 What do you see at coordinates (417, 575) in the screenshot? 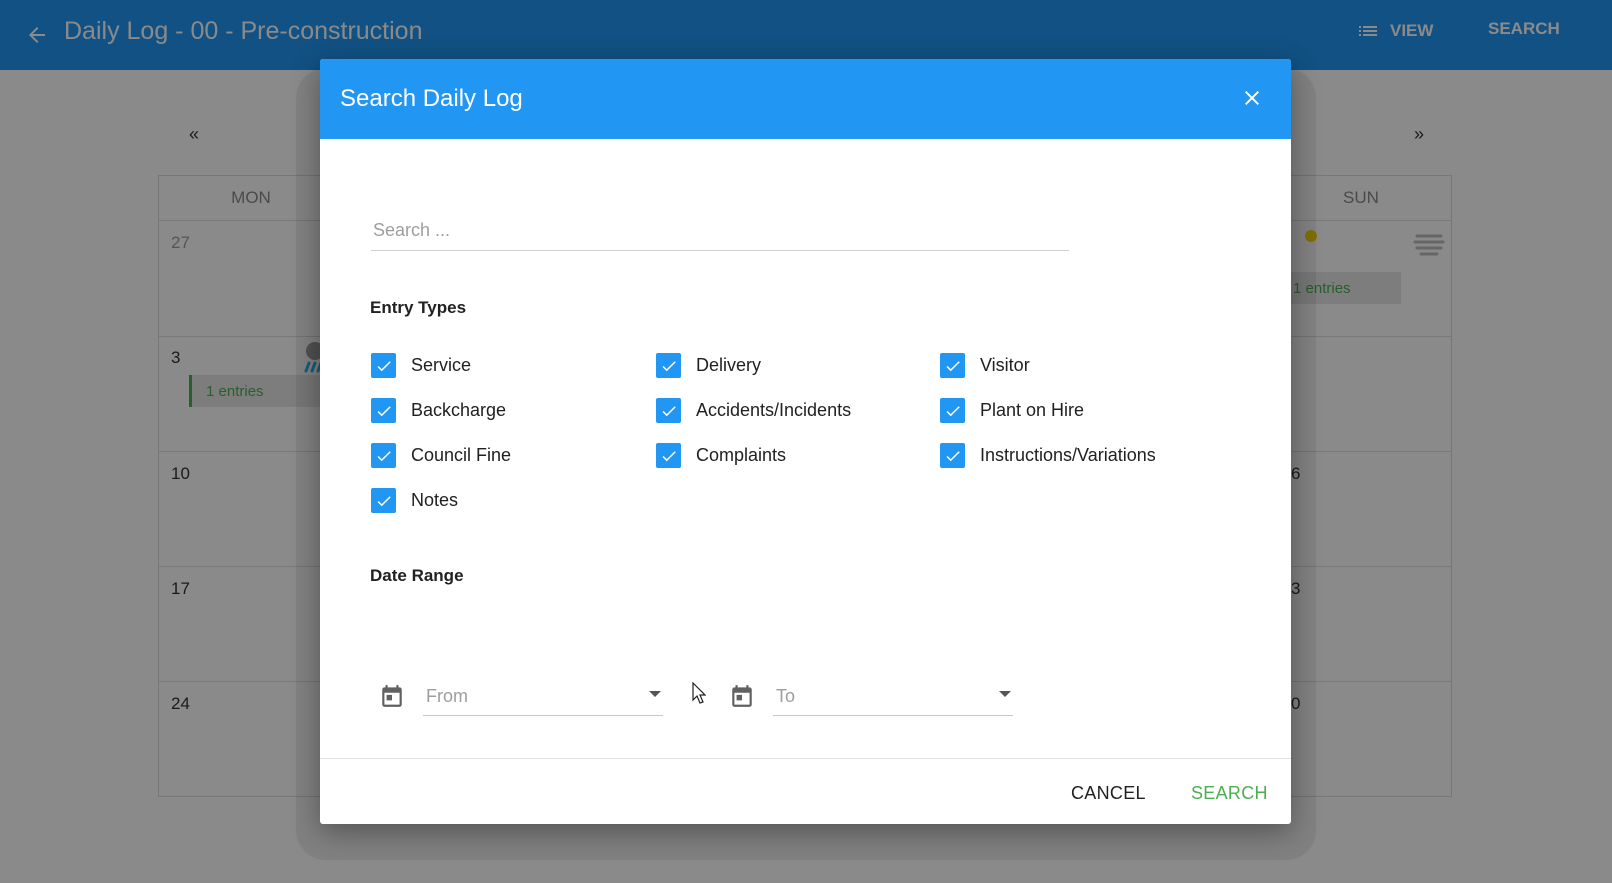
I see `date-range-label: Date Range` at bounding box center [417, 575].